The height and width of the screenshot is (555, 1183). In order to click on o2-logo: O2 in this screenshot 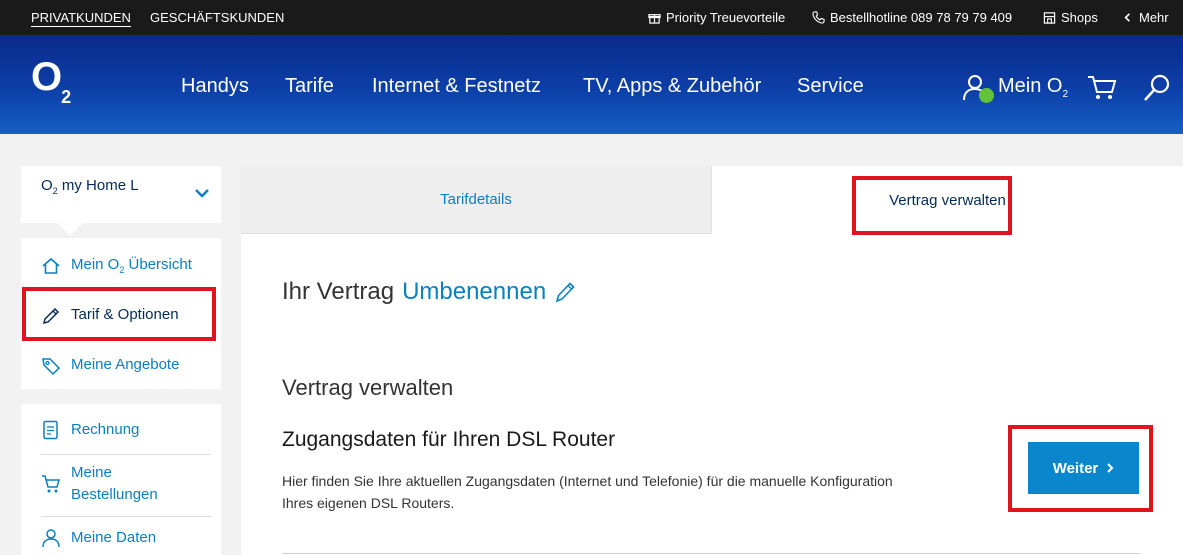, I will do `click(51, 81)`.